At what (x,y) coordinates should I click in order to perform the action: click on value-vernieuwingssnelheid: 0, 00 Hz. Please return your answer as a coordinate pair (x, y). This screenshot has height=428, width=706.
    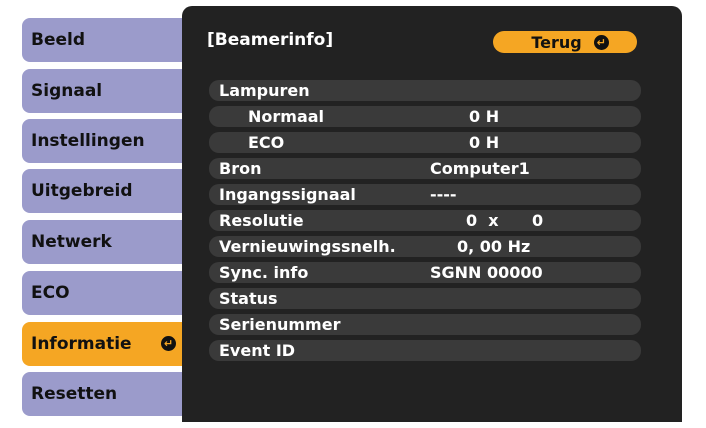
    Looking at the image, I should click on (494, 246).